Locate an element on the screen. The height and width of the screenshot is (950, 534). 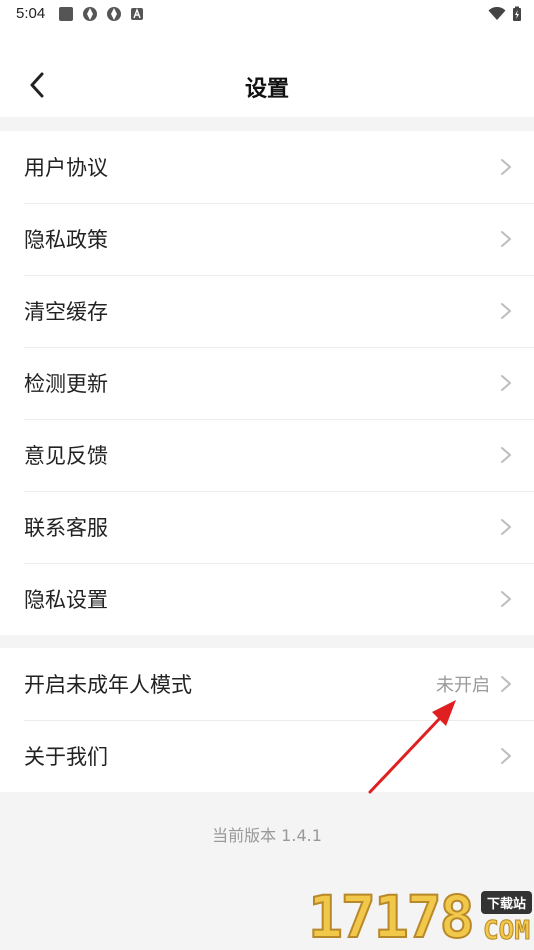
watermark-domain: COM is located at coordinates (507, 931).